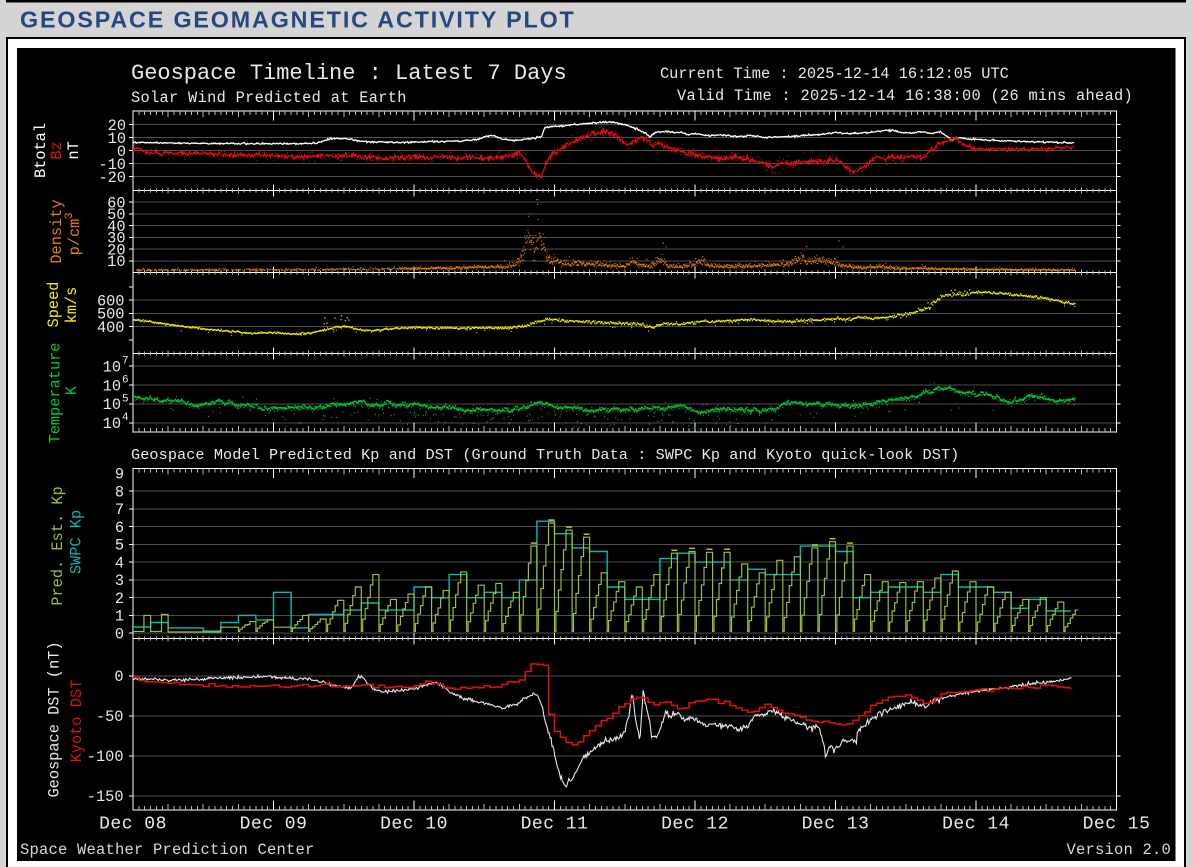 This screenshot has width=1193, height=867. What do you see at coordinates (269, 98) in the screenshot?
I see `svg-text: Solar Wind Predicted at Earth` at bounding box center [269, 98].